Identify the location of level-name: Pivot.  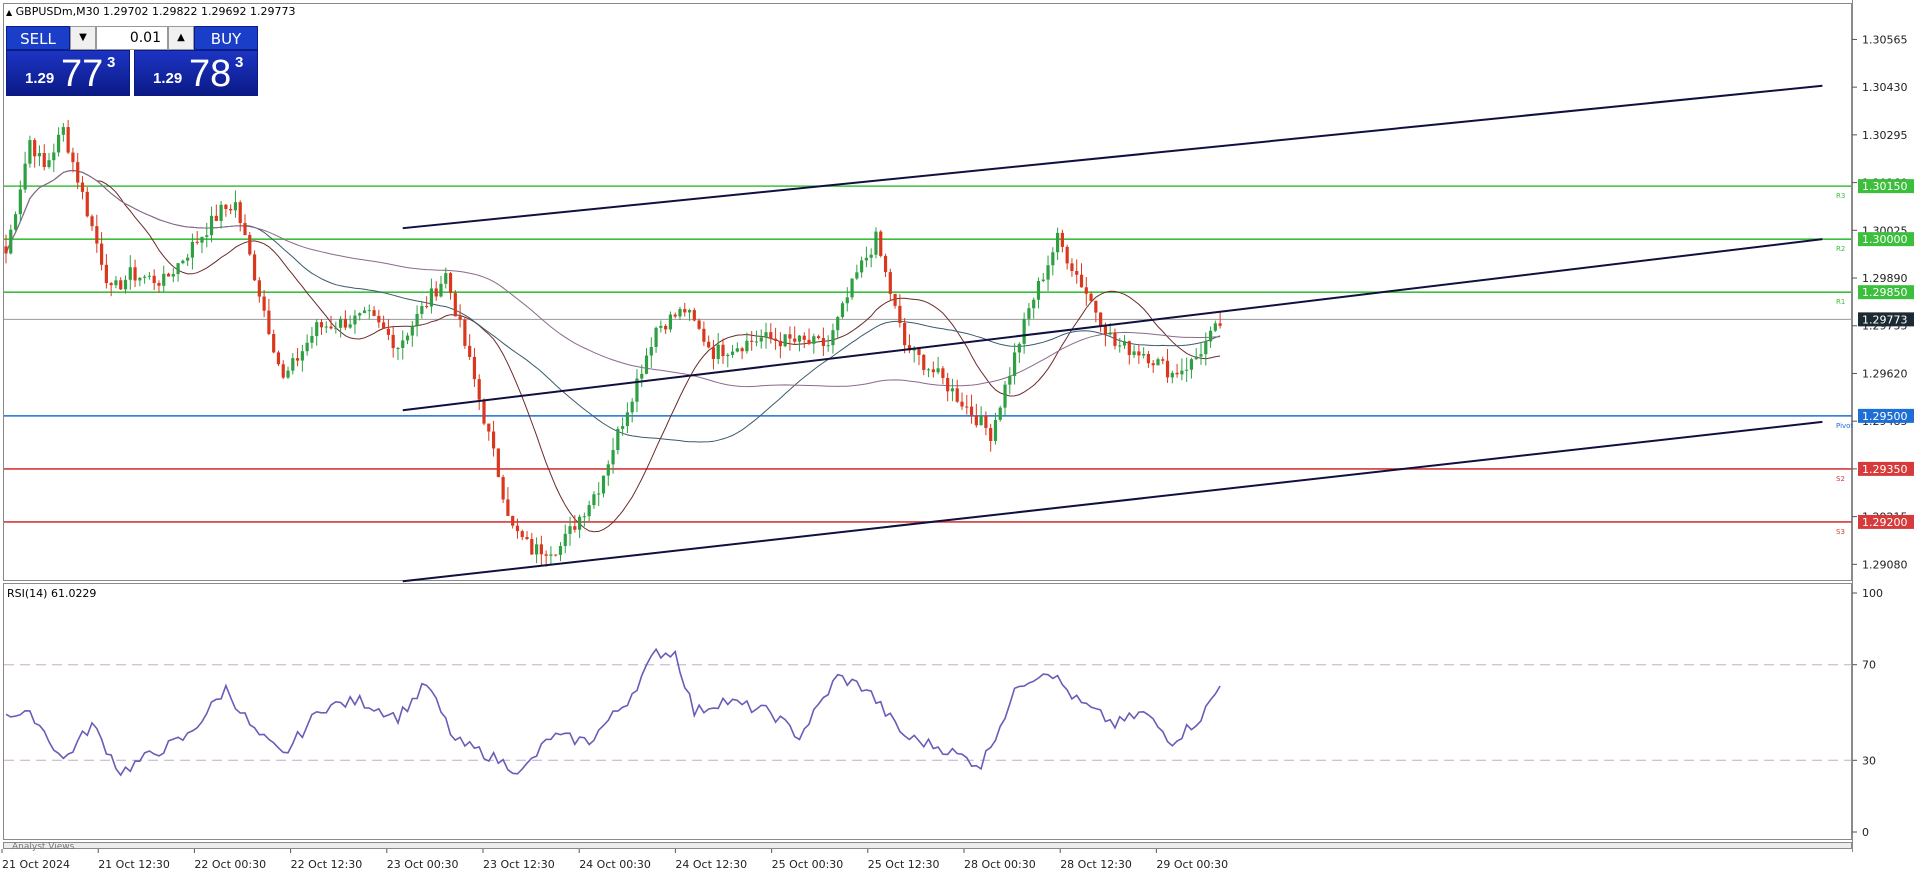
(1844, 426).